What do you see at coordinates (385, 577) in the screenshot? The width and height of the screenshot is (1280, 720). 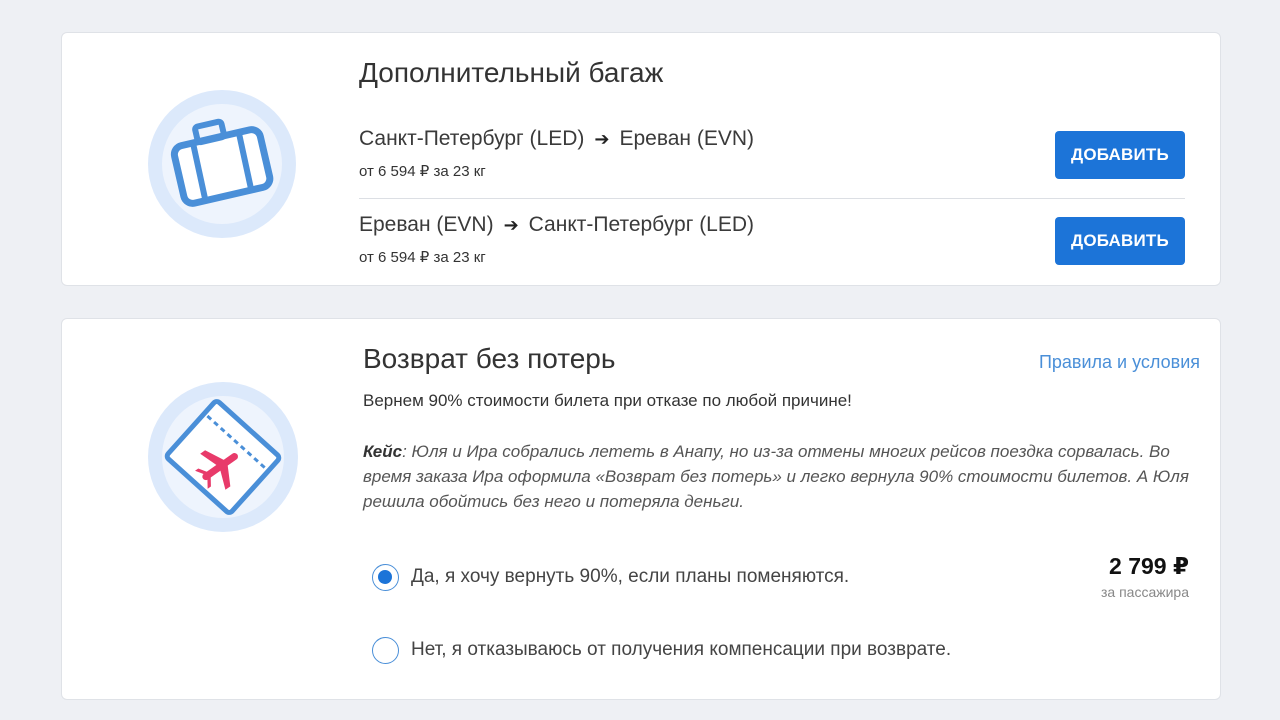 I see `radio-yes` at bounding box center [385, 577].